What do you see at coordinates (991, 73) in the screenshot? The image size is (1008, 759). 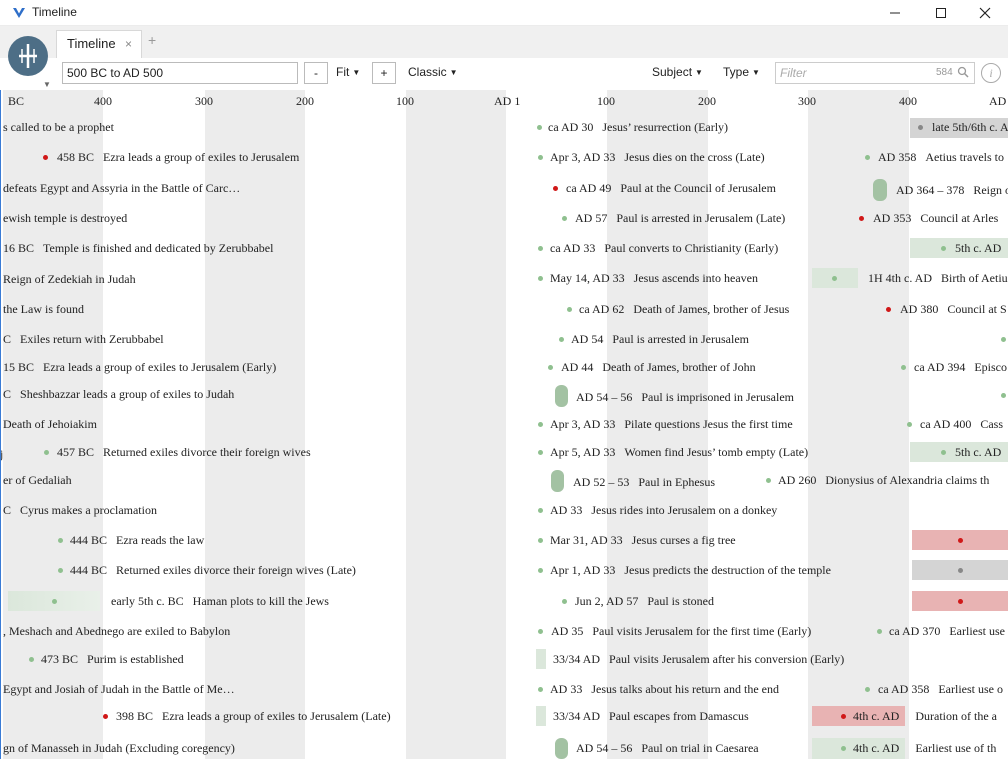 I see `help-button: i` at bounding box center [991, 73].